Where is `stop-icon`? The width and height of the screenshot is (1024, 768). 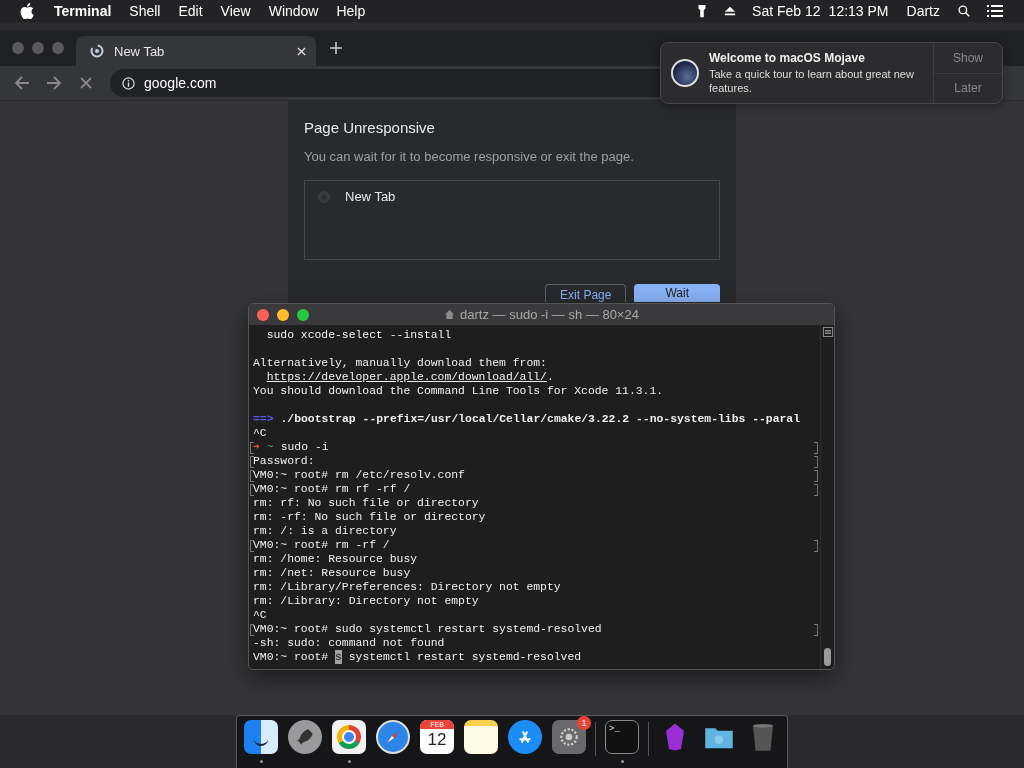 stop-icon is located at coordinates (86, 83).